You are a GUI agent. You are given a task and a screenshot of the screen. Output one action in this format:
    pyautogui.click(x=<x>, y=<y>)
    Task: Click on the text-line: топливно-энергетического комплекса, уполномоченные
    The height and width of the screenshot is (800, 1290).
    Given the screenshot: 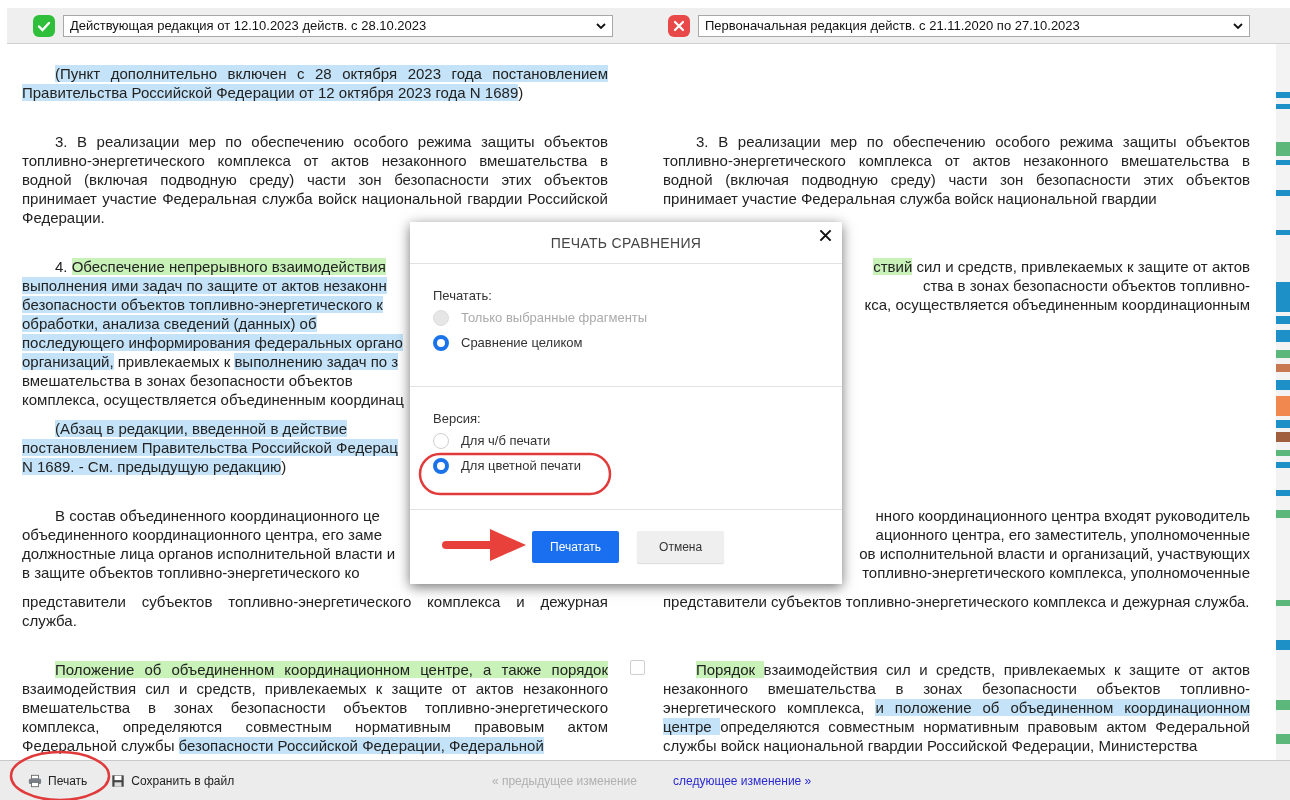 What is the action you would take?
    pyautogui.click(x=1056, y=572)
    